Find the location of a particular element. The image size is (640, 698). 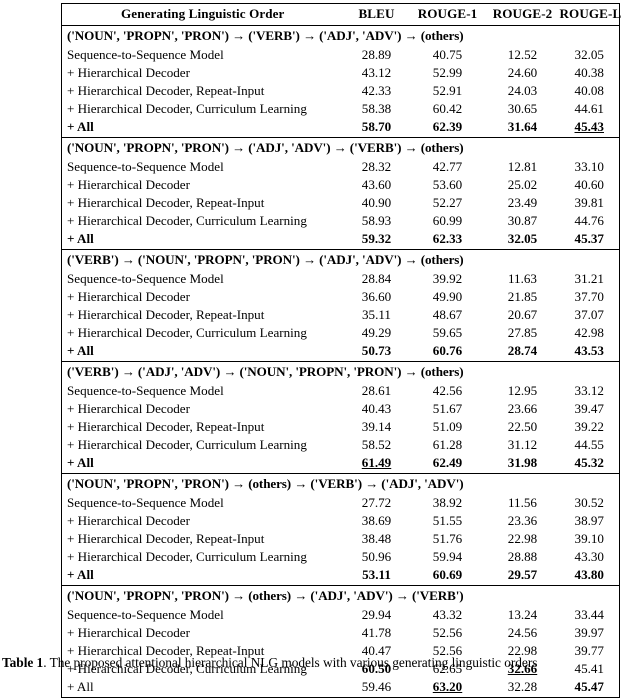

cell-value-emphasis: 45.47 is located at coordinates (589, 686).